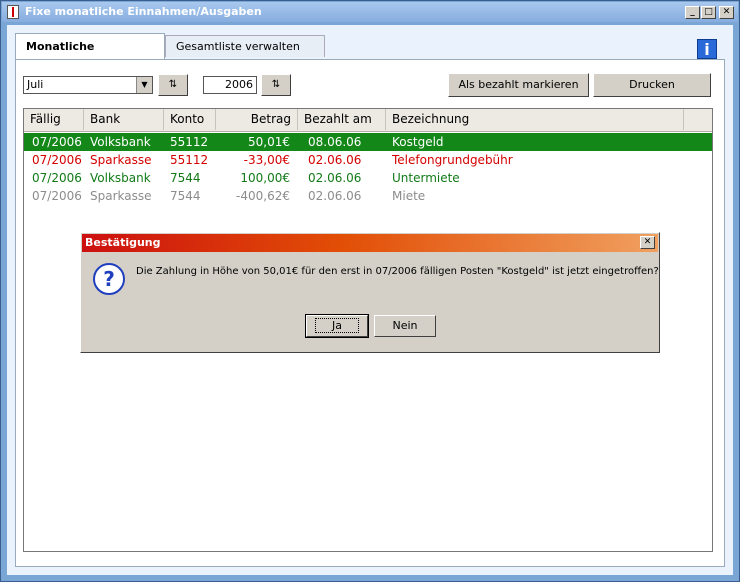 The image size is (740, 582). I want to click on maximize-button: □, so click(708, 12).